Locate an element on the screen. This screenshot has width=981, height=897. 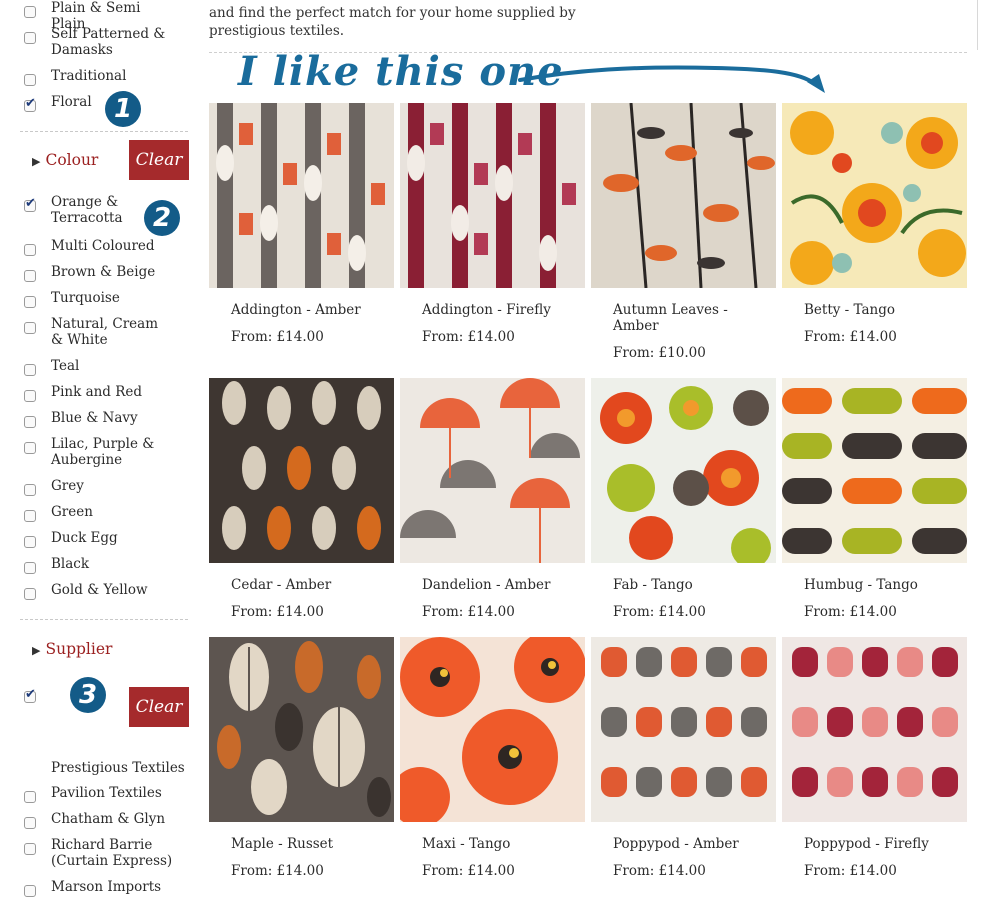
filter-multi-coloured: Multi Coloured is located at coordinates (97, 247).